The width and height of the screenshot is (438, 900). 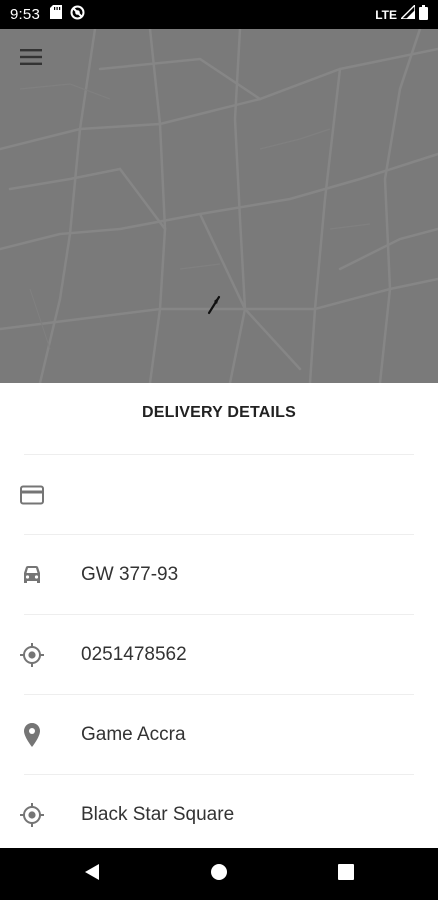 I want to click on menu-button, so click(x=31, y=59).